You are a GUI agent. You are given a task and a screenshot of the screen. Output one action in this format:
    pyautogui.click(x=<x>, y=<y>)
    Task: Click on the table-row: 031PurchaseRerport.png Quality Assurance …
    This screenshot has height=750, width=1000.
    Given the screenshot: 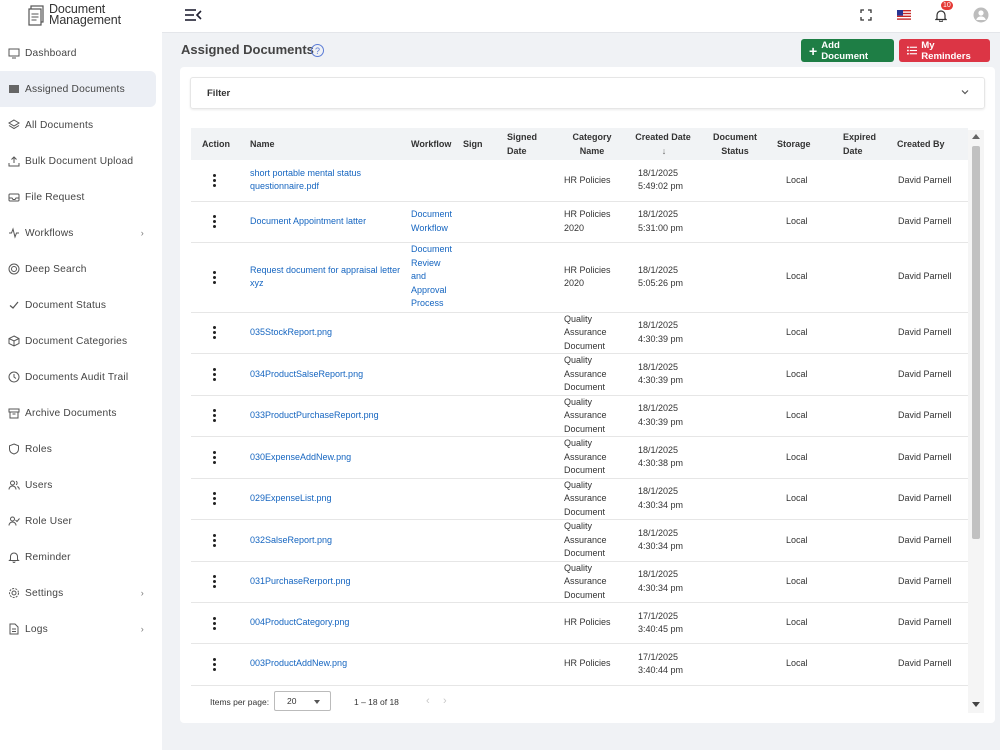 What is the action you would take?
    pyautogui.click(x=579, y=582)
    